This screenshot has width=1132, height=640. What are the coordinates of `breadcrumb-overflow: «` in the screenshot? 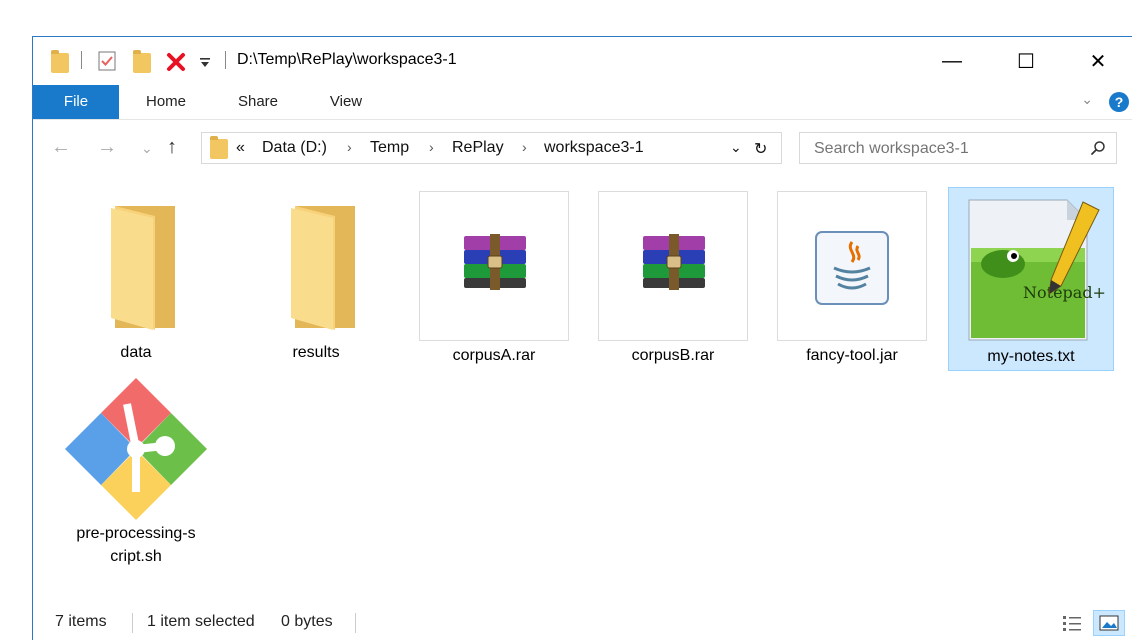 It's located at (240, 148).